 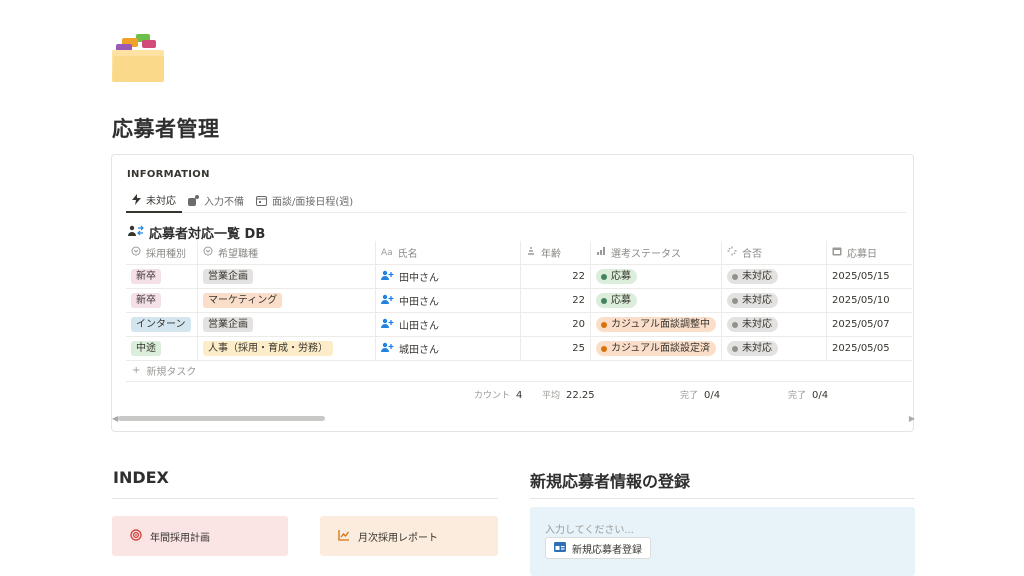 What do you see at coordinates (448, 252) in the screenshot?
I see `column-header-name: Aa 氏名` at bounding box center [448, 252].